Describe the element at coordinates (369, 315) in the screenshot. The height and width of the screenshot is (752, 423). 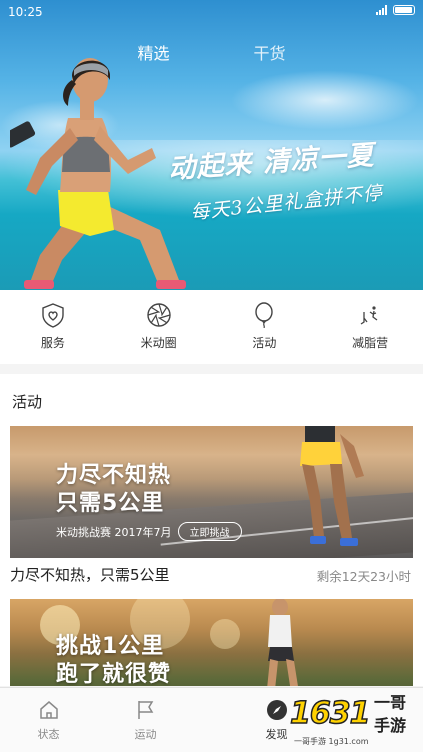
I see `fitness-icon` at that location.